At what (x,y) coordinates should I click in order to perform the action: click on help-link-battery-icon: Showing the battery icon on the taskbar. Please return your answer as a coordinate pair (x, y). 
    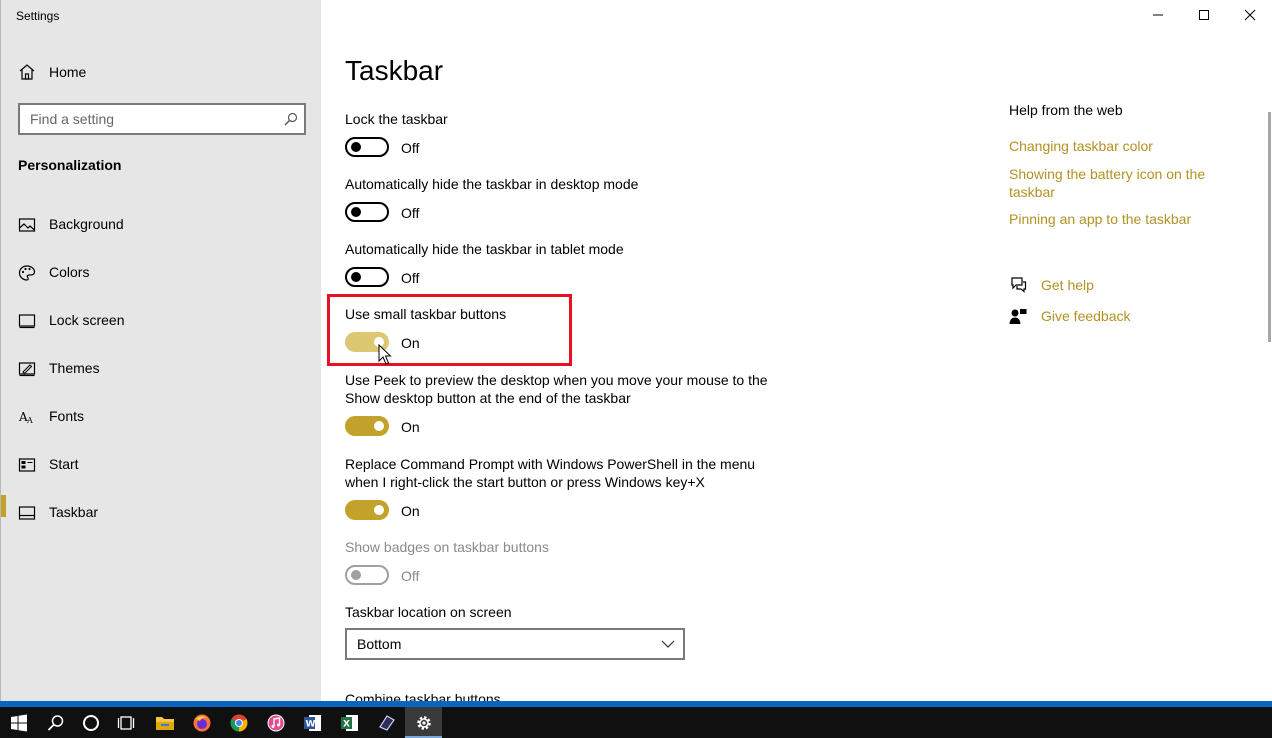
    Looking at the image, I should click on (1119, 183).